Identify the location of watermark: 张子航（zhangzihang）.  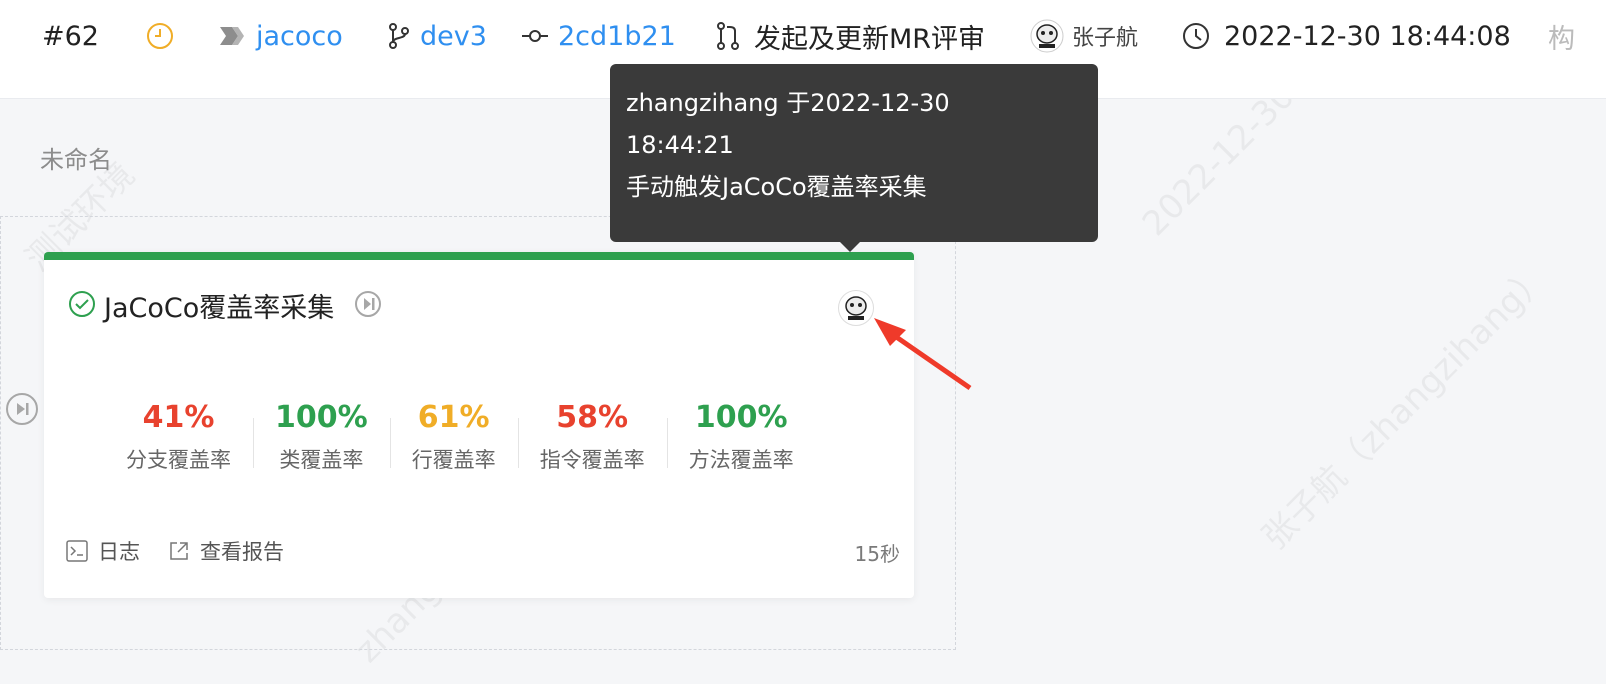
(1405, 407).